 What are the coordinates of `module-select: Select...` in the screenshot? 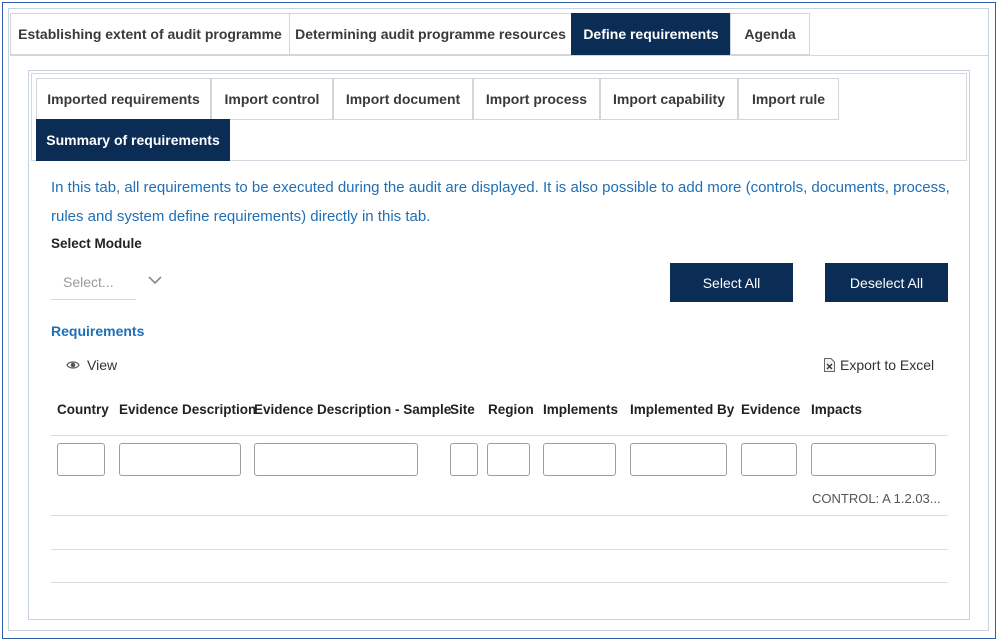 It's located at (93, 282).